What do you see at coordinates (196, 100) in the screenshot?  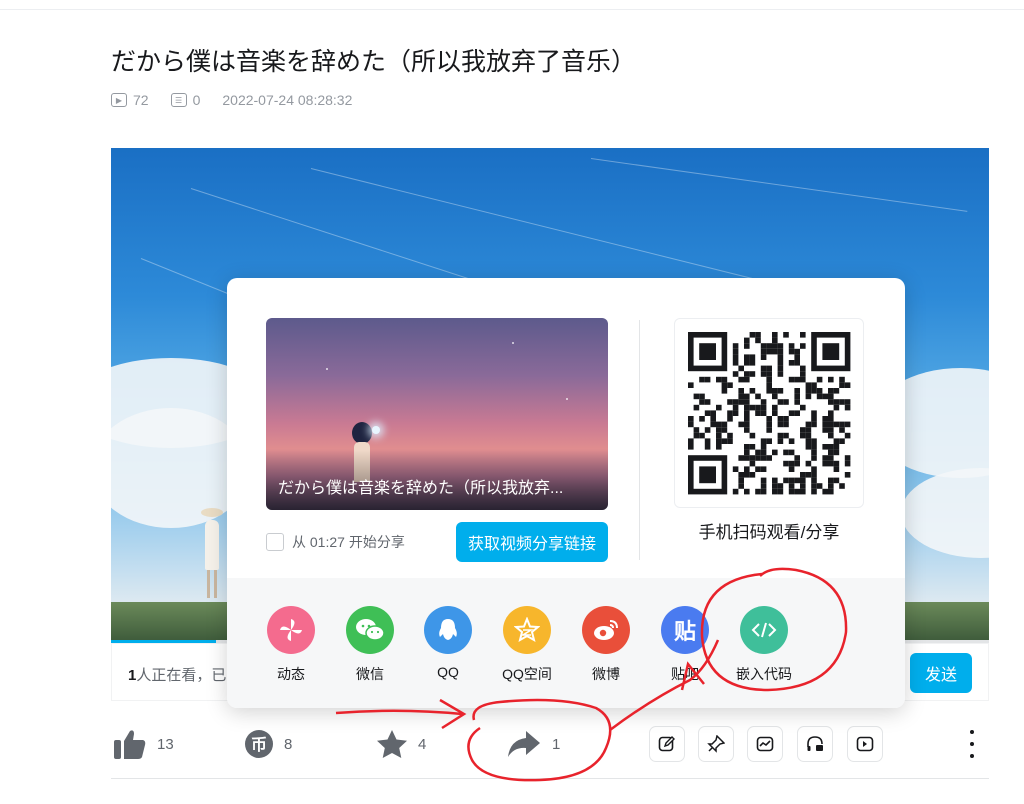 I see `danmaku-count: 0` at bounding box center [196, 100].